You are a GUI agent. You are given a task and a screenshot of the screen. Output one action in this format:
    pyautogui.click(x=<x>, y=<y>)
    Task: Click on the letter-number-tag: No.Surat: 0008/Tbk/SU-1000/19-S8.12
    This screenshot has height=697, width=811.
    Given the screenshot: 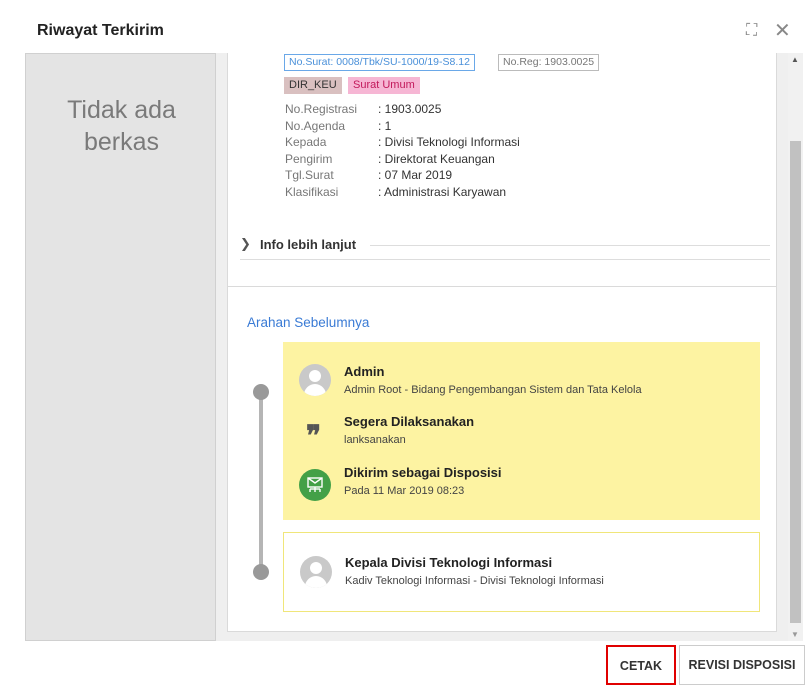 What is the action you would take?
    pyautogui.click(x=379, y=62)
    